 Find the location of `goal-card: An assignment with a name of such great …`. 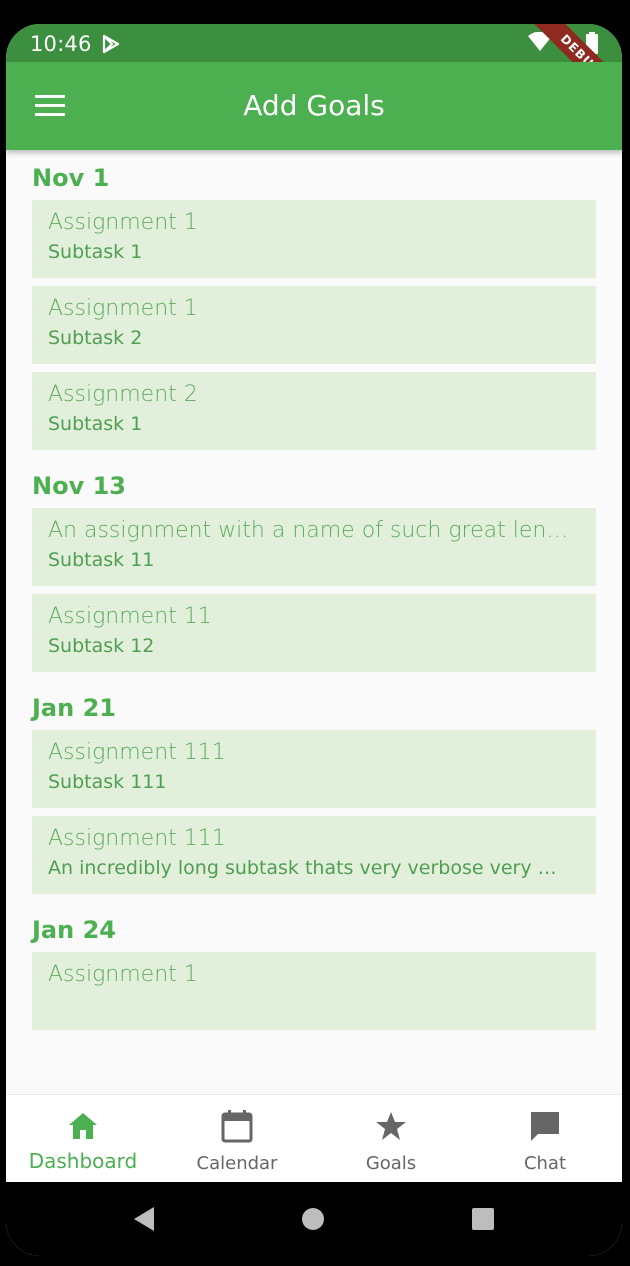

goal-card: An assignment with a name of such great … is located at coordinates (314, 547).